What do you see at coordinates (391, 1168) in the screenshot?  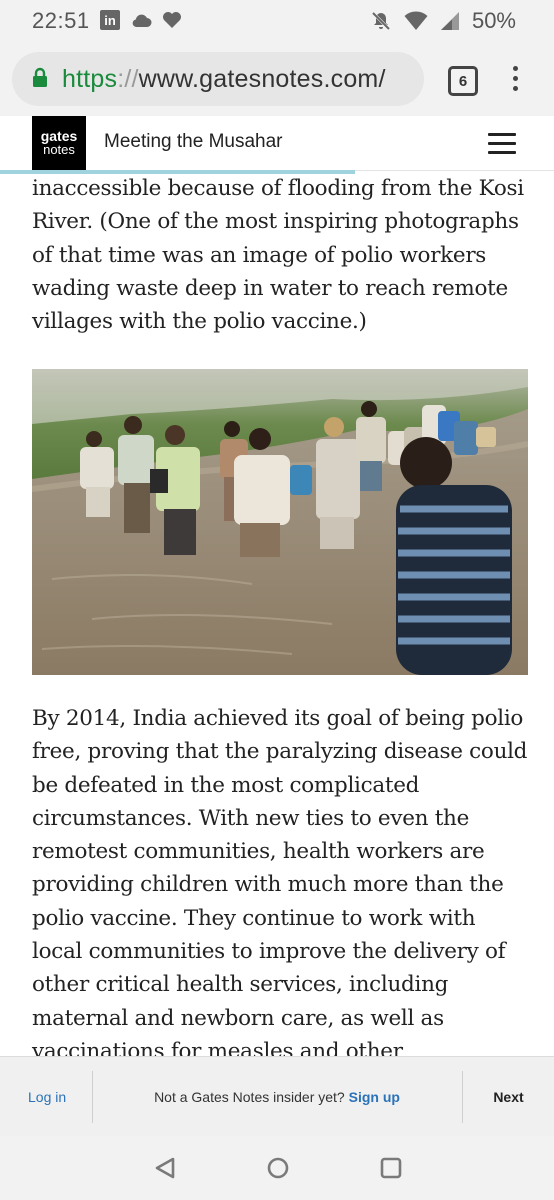 I see `recents-icon` at bounding box center [391, 1168].